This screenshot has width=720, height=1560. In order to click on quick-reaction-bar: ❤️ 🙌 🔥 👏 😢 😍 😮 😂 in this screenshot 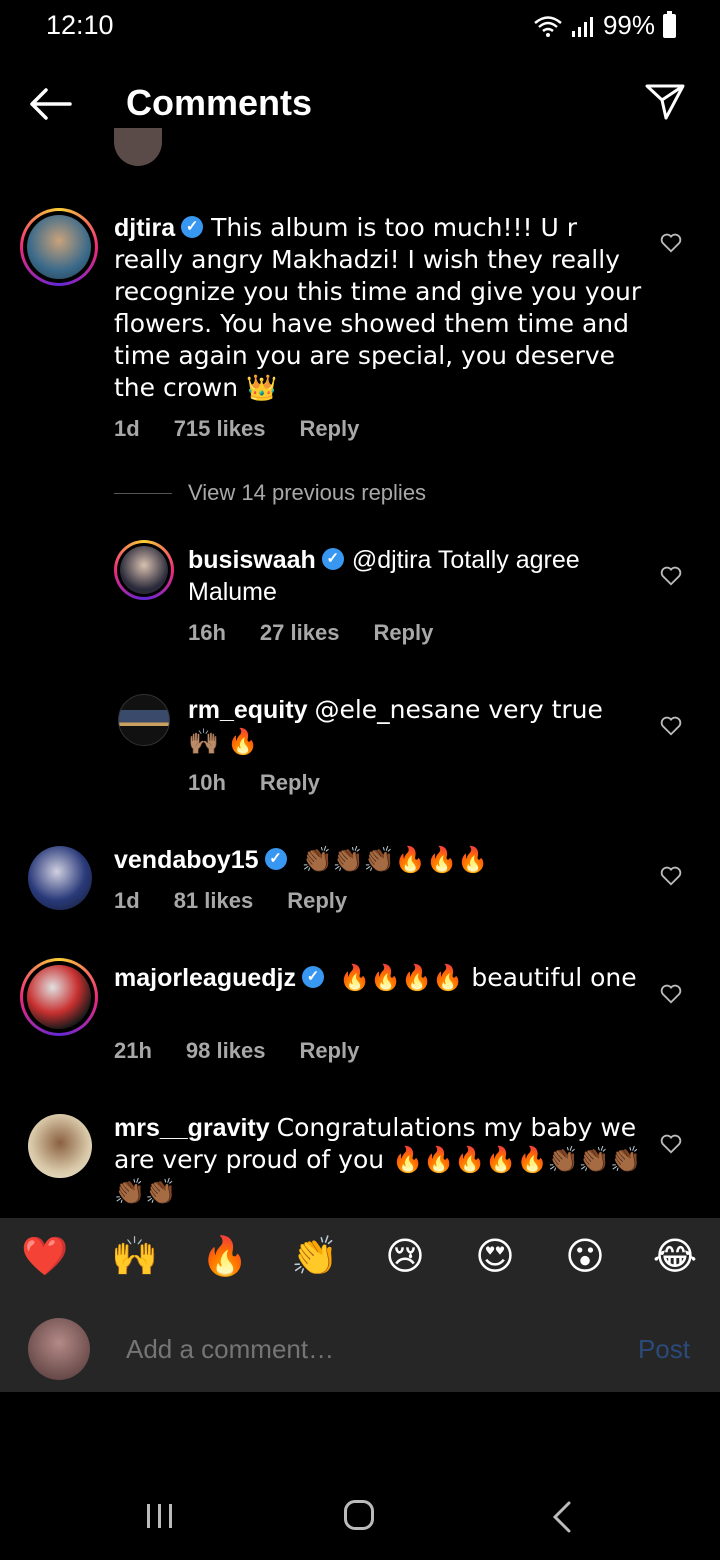, I will do `click(360, 1264)`.